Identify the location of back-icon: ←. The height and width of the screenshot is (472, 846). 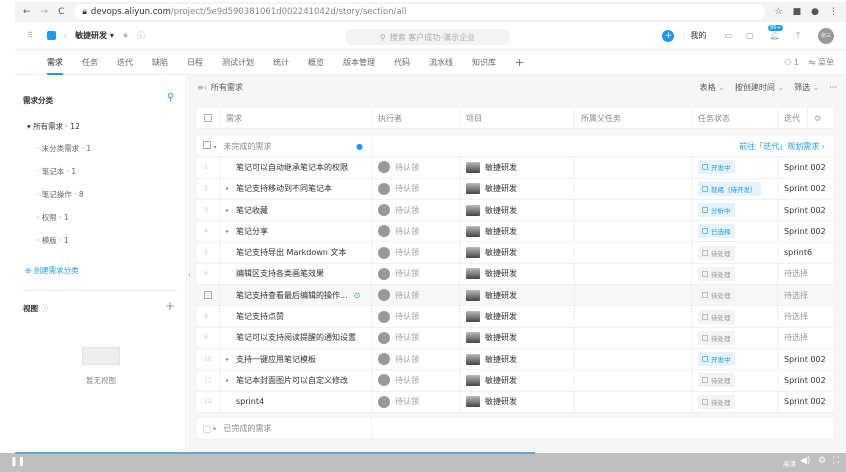
(27, 12).